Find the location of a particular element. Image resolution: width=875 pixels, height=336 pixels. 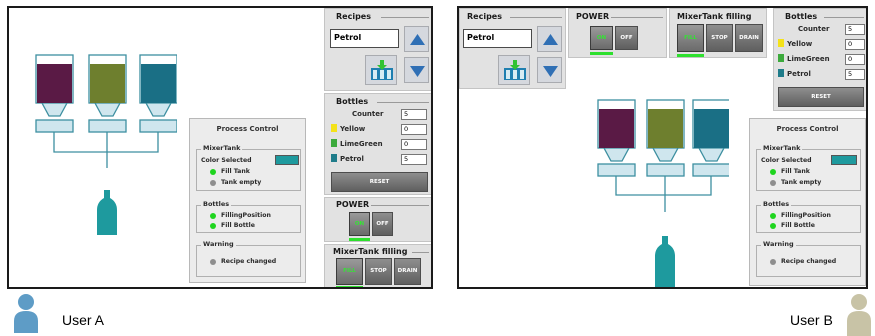

tanks-diagram is located at coordinates (106, 144).